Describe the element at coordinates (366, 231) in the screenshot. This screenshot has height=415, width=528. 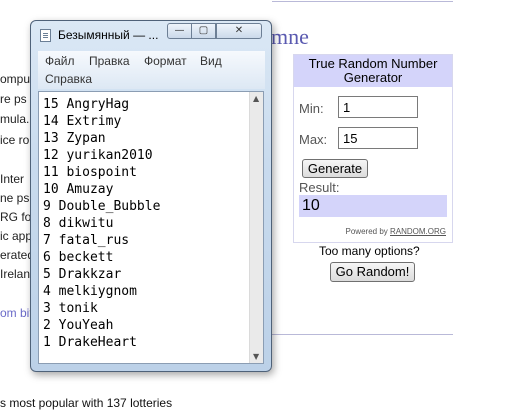
I see `powered-by-text: Powered by` at that location.